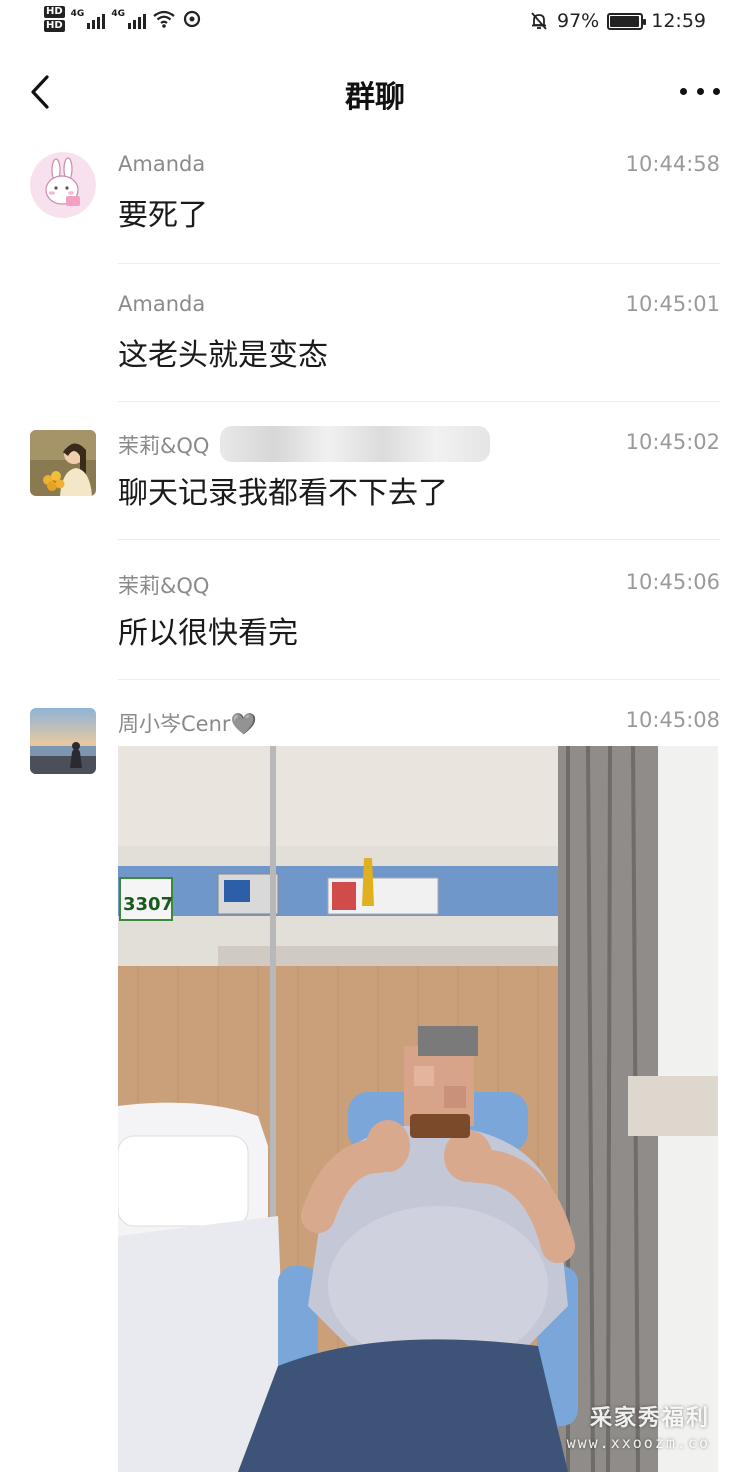 This screenshot has height=1472, width=750. What do you see at coordinates (208, 630) in the screenshot?
I see `message-text: 所以很快看完` at bounding box center [208, 630].